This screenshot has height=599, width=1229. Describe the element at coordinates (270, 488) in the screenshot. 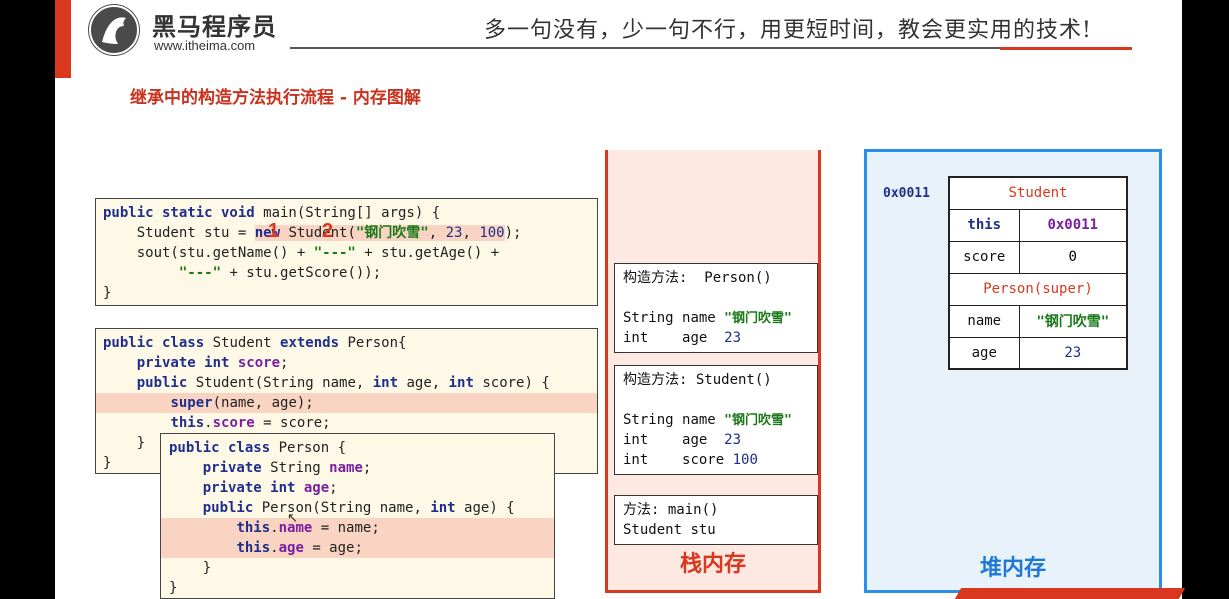

I see `code-line: private int age;` at that location.